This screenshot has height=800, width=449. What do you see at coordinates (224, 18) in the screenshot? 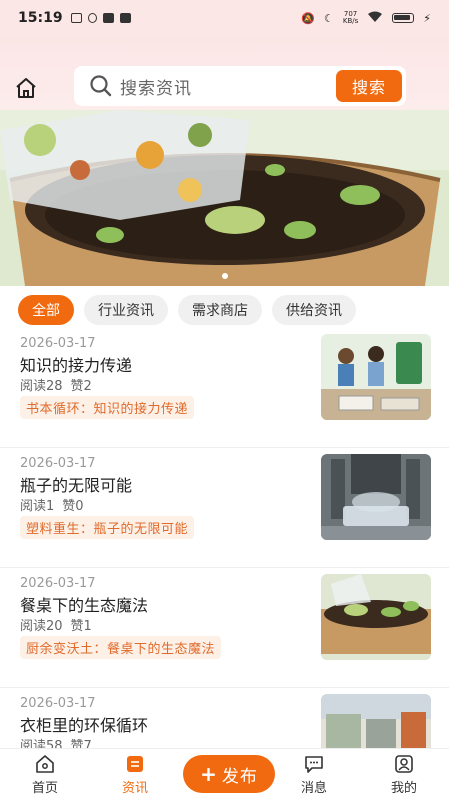
I see `status-bar: 15:19 🔕 ☾ 707 KB/s ⚡` at bounding box center [224, 18].